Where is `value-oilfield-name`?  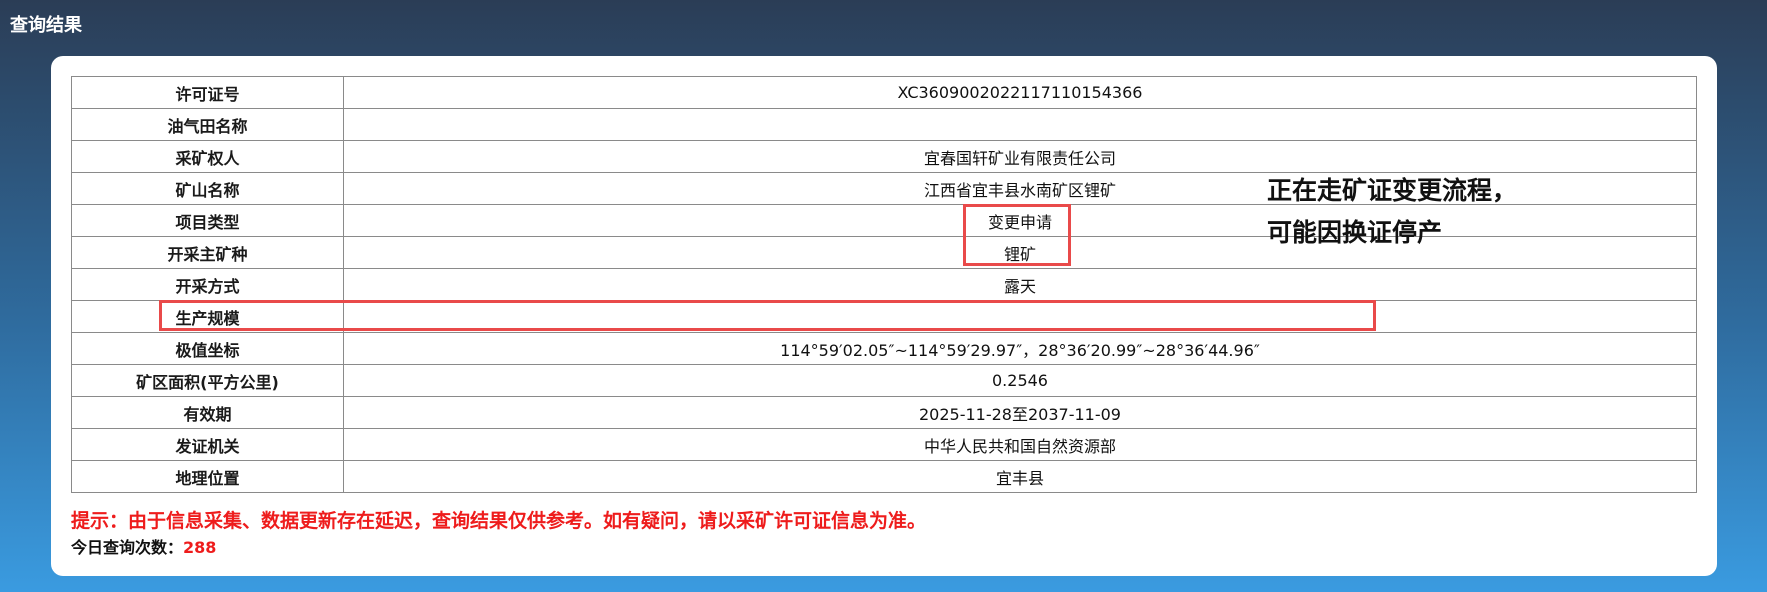
value-oilfield-name is located at coordinates (1020, 124).